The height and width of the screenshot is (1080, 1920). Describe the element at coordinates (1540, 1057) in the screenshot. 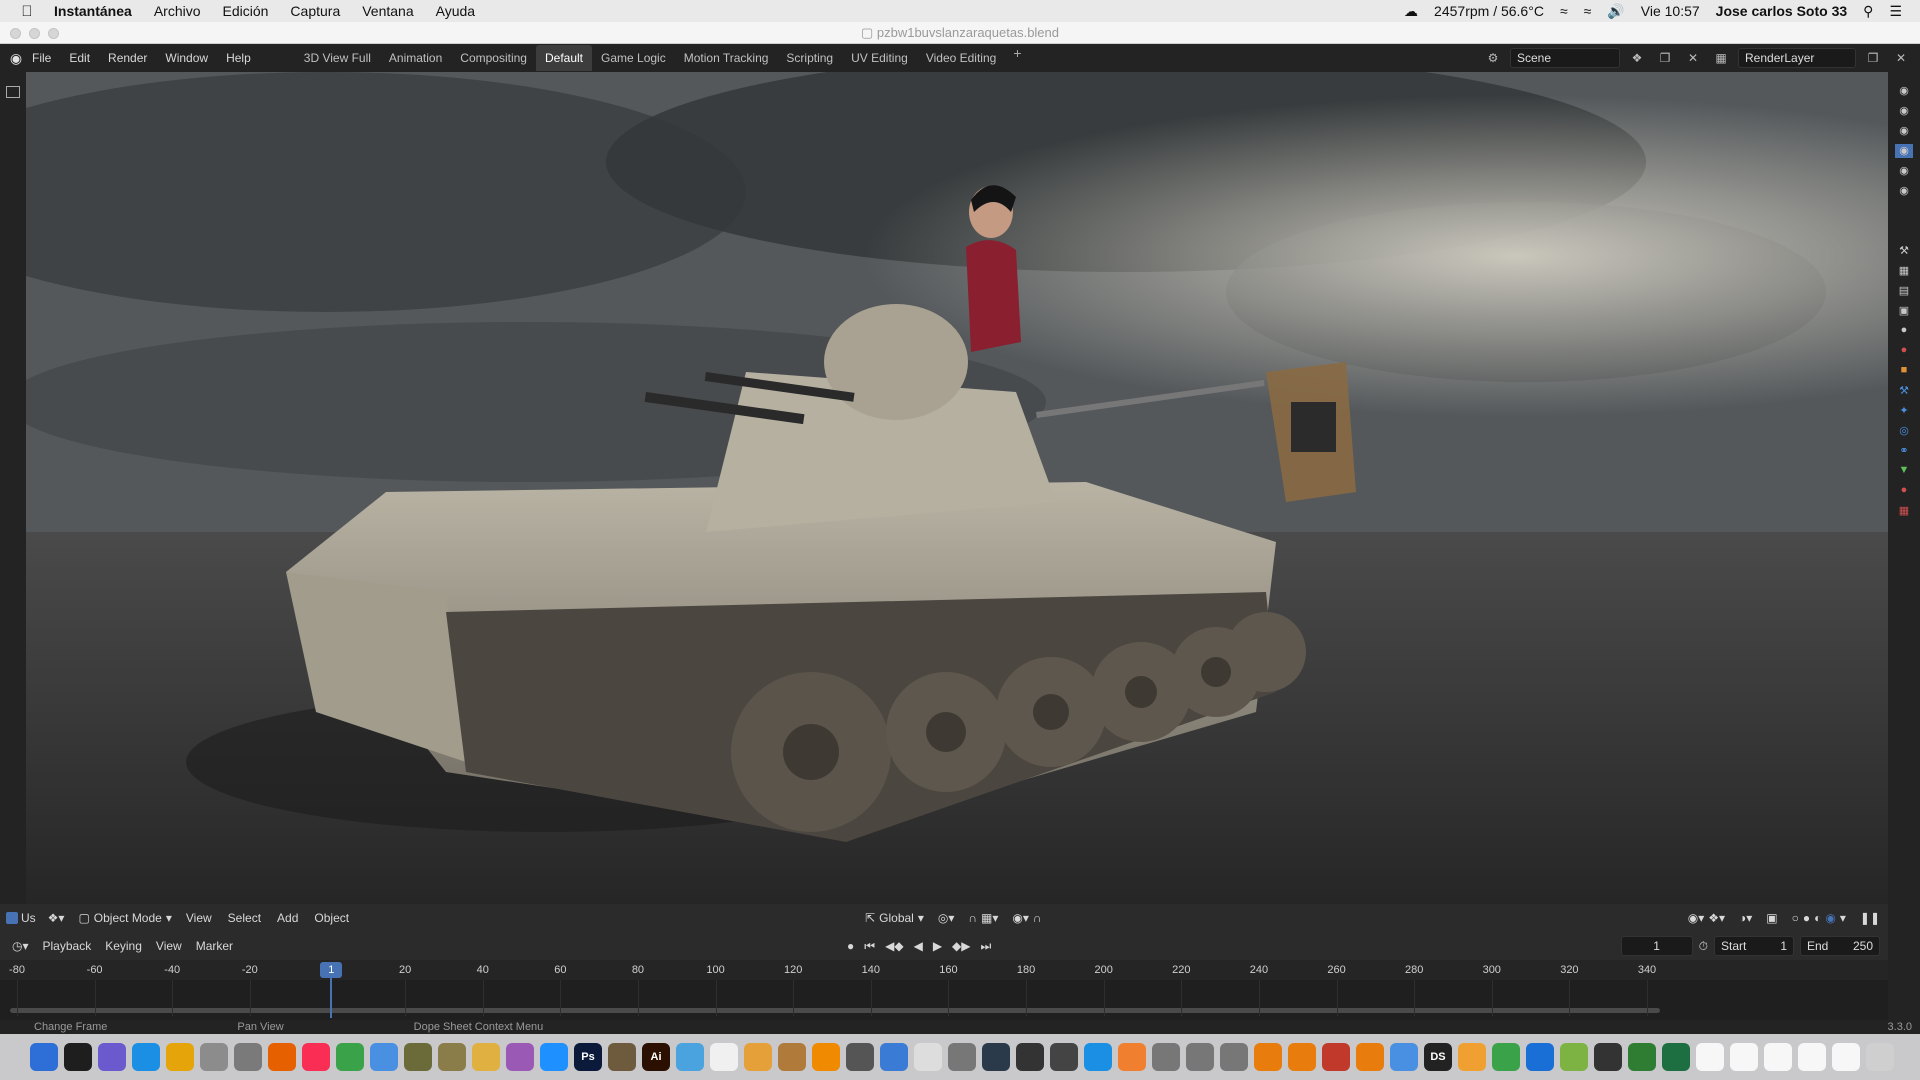

I see `bluetooth-icon` at that location.